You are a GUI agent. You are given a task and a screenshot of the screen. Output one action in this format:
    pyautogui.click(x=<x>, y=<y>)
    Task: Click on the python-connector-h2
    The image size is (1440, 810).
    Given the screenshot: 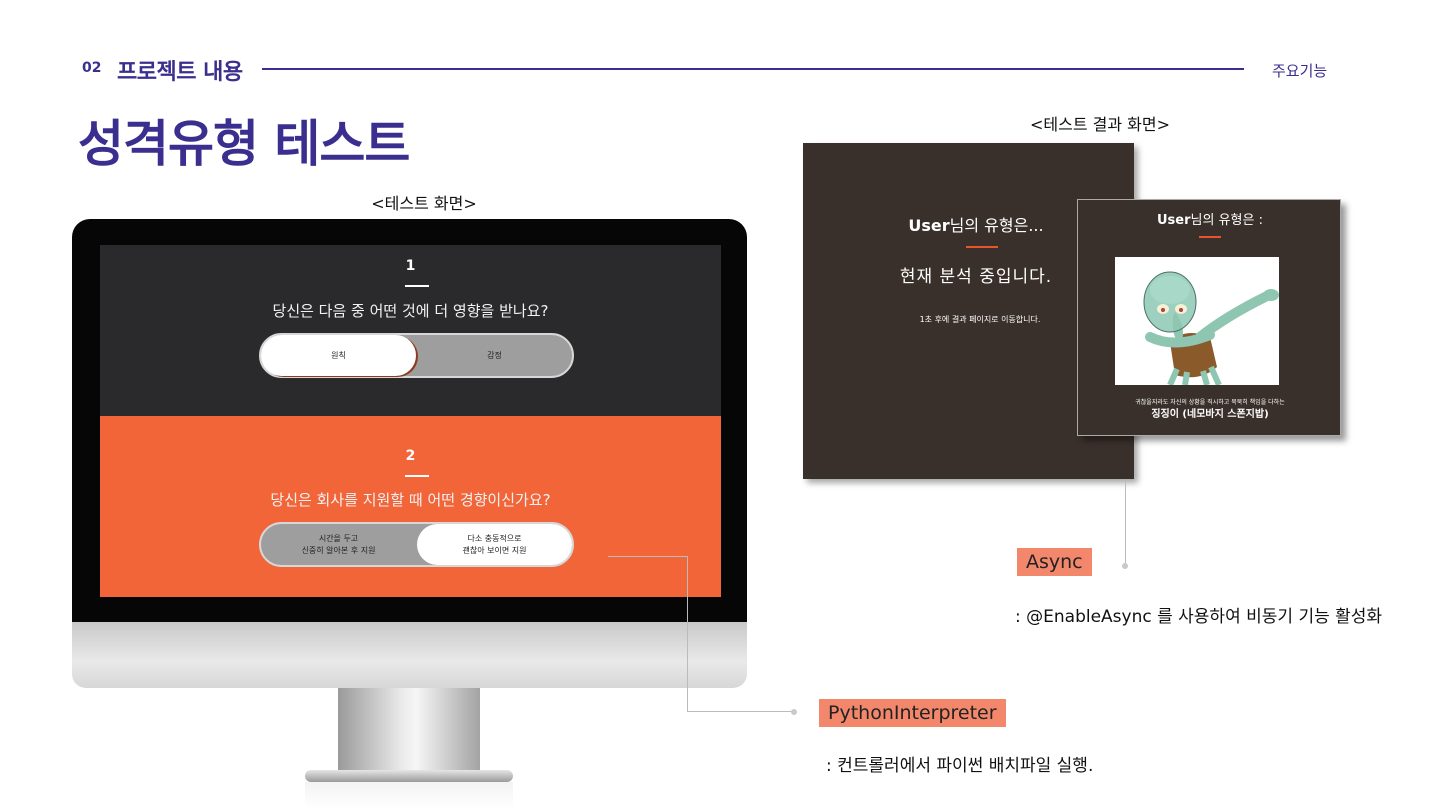 What is the action you would take?
    pyautogui.click(x=740, y=711)
    